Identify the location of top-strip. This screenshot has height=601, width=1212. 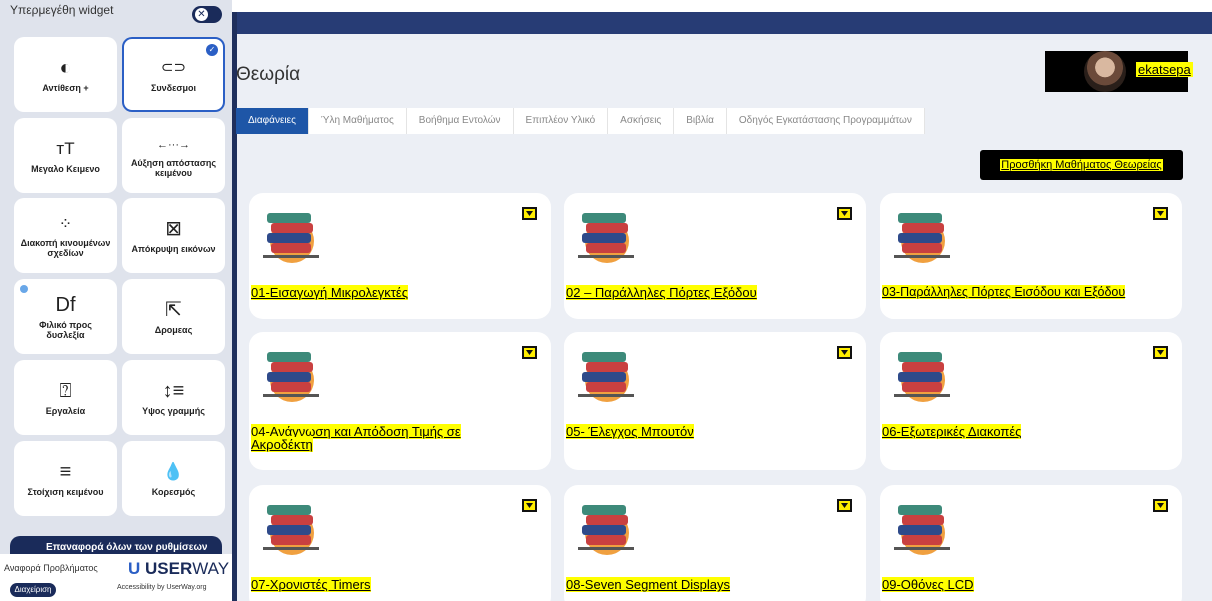
(722, 6).